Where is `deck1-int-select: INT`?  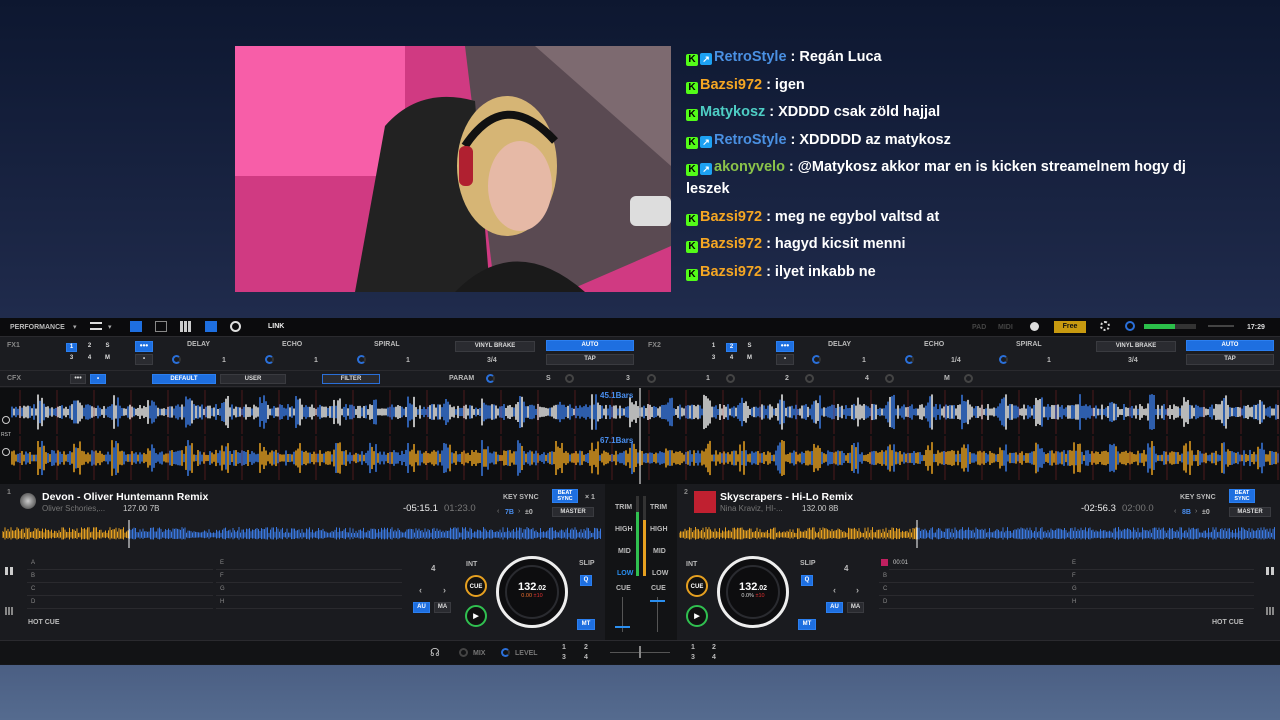
deck1-int-select: INT is located at coordinates (471, 564).